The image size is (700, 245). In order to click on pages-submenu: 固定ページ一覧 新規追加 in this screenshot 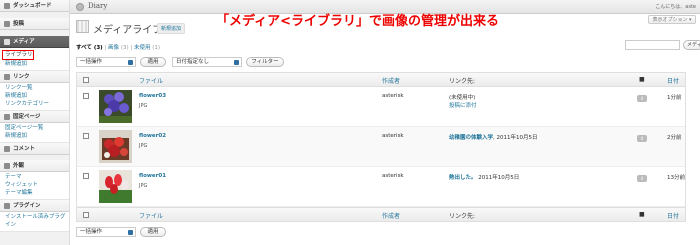, I will do `click(34, 133)`.